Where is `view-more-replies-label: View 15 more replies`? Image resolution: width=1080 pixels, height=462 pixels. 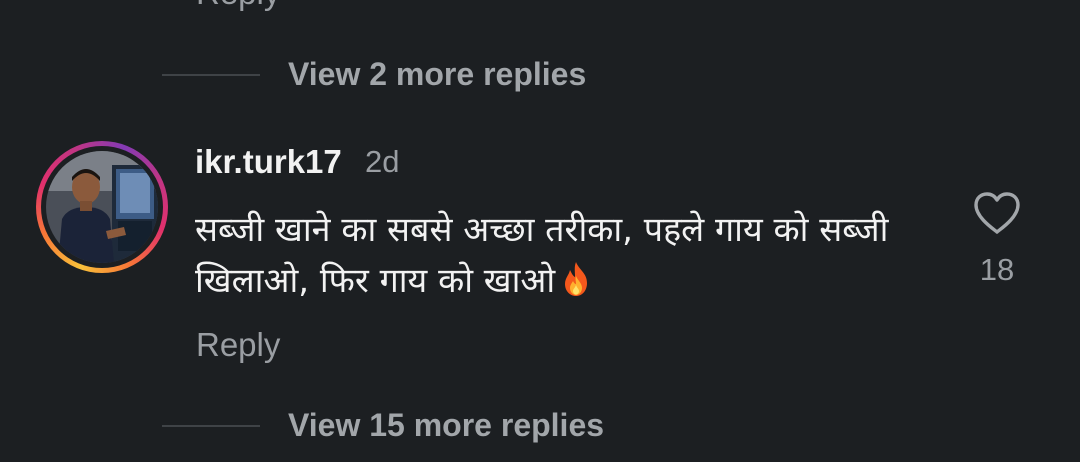
view-more-replies-label: View 15 more replies is located at coordinates (446, 425).